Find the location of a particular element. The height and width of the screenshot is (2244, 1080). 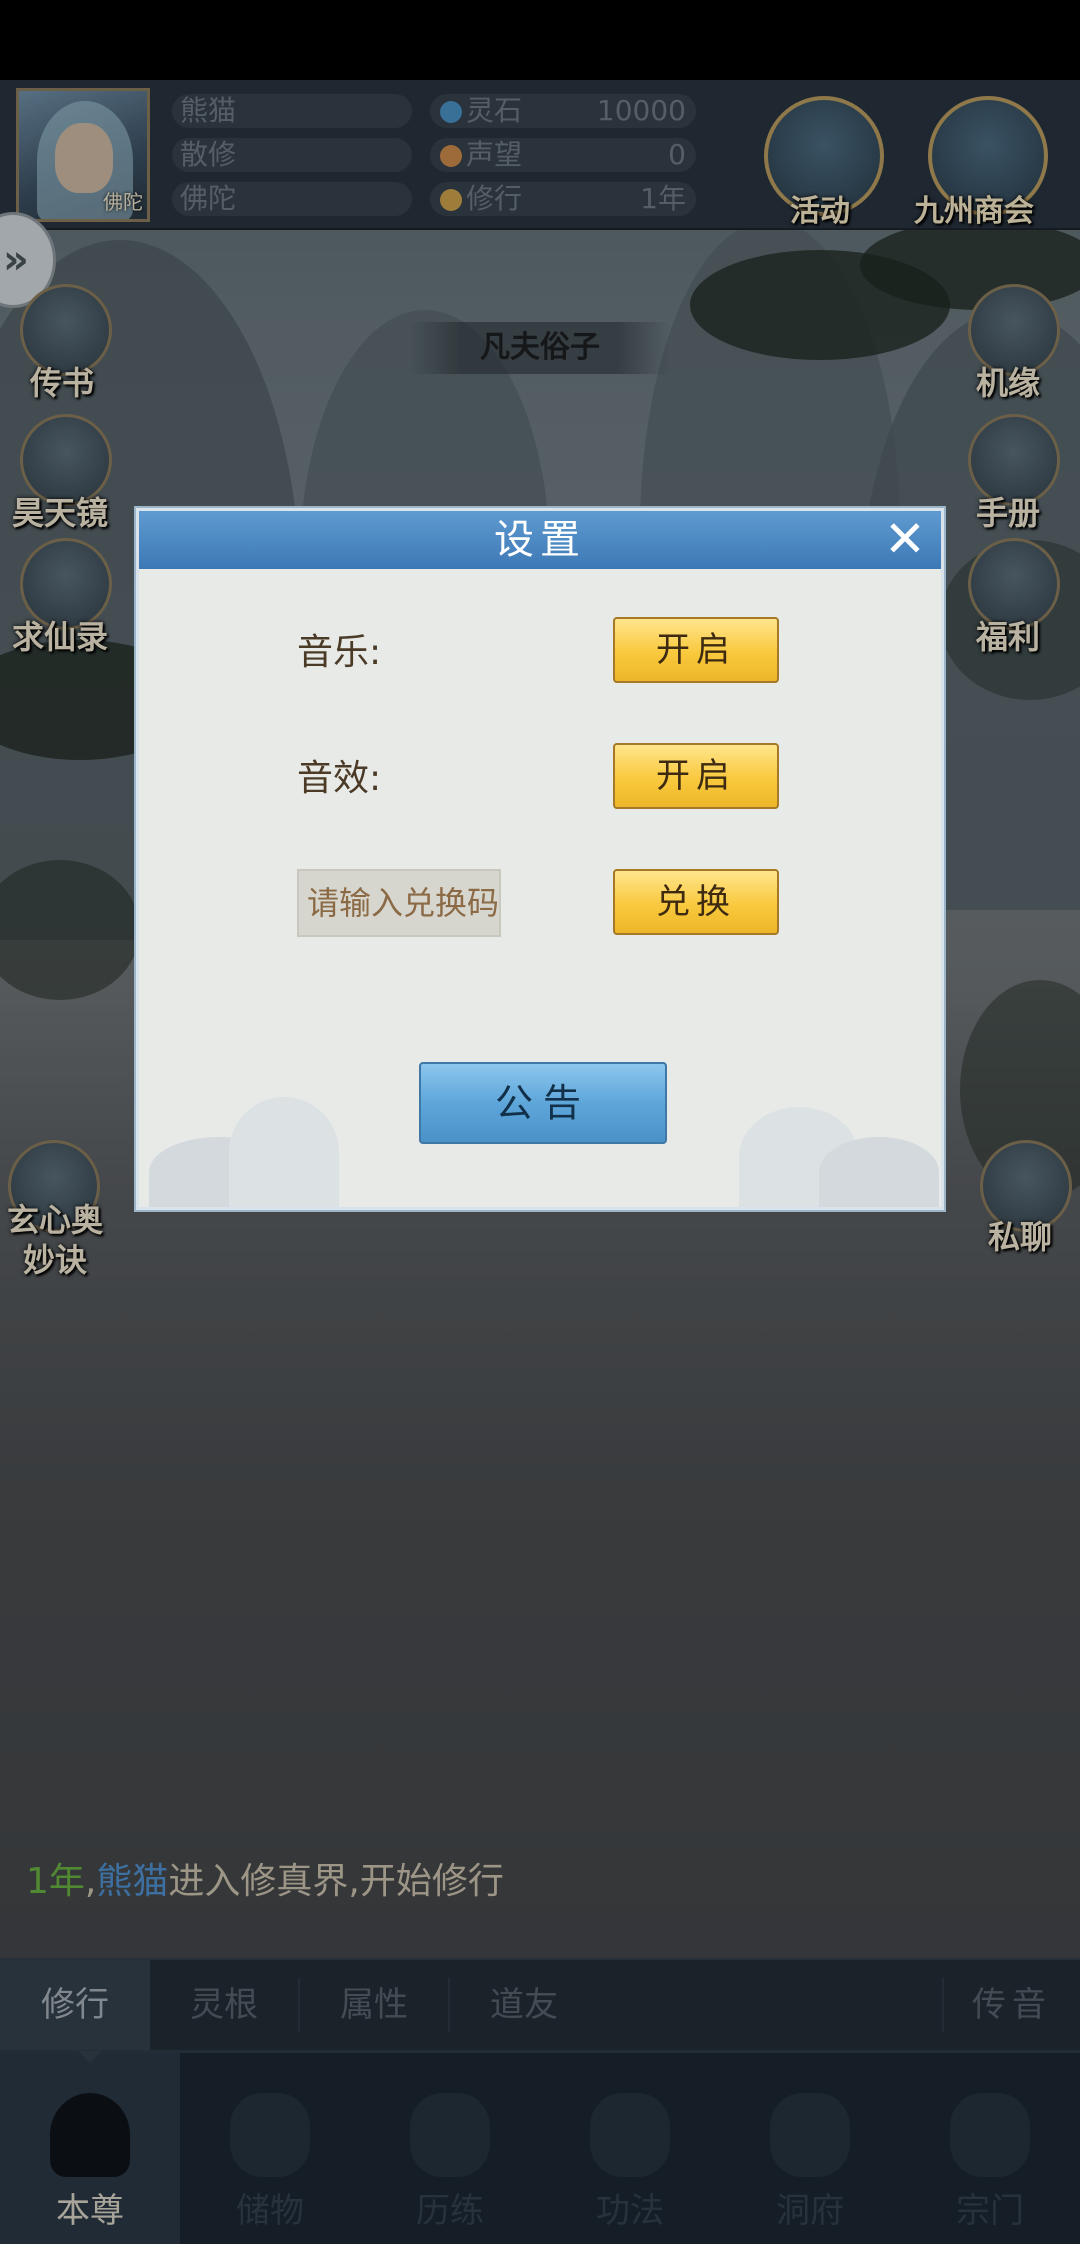

redeem-button: 兑换 is located at coordinates (696, 902).